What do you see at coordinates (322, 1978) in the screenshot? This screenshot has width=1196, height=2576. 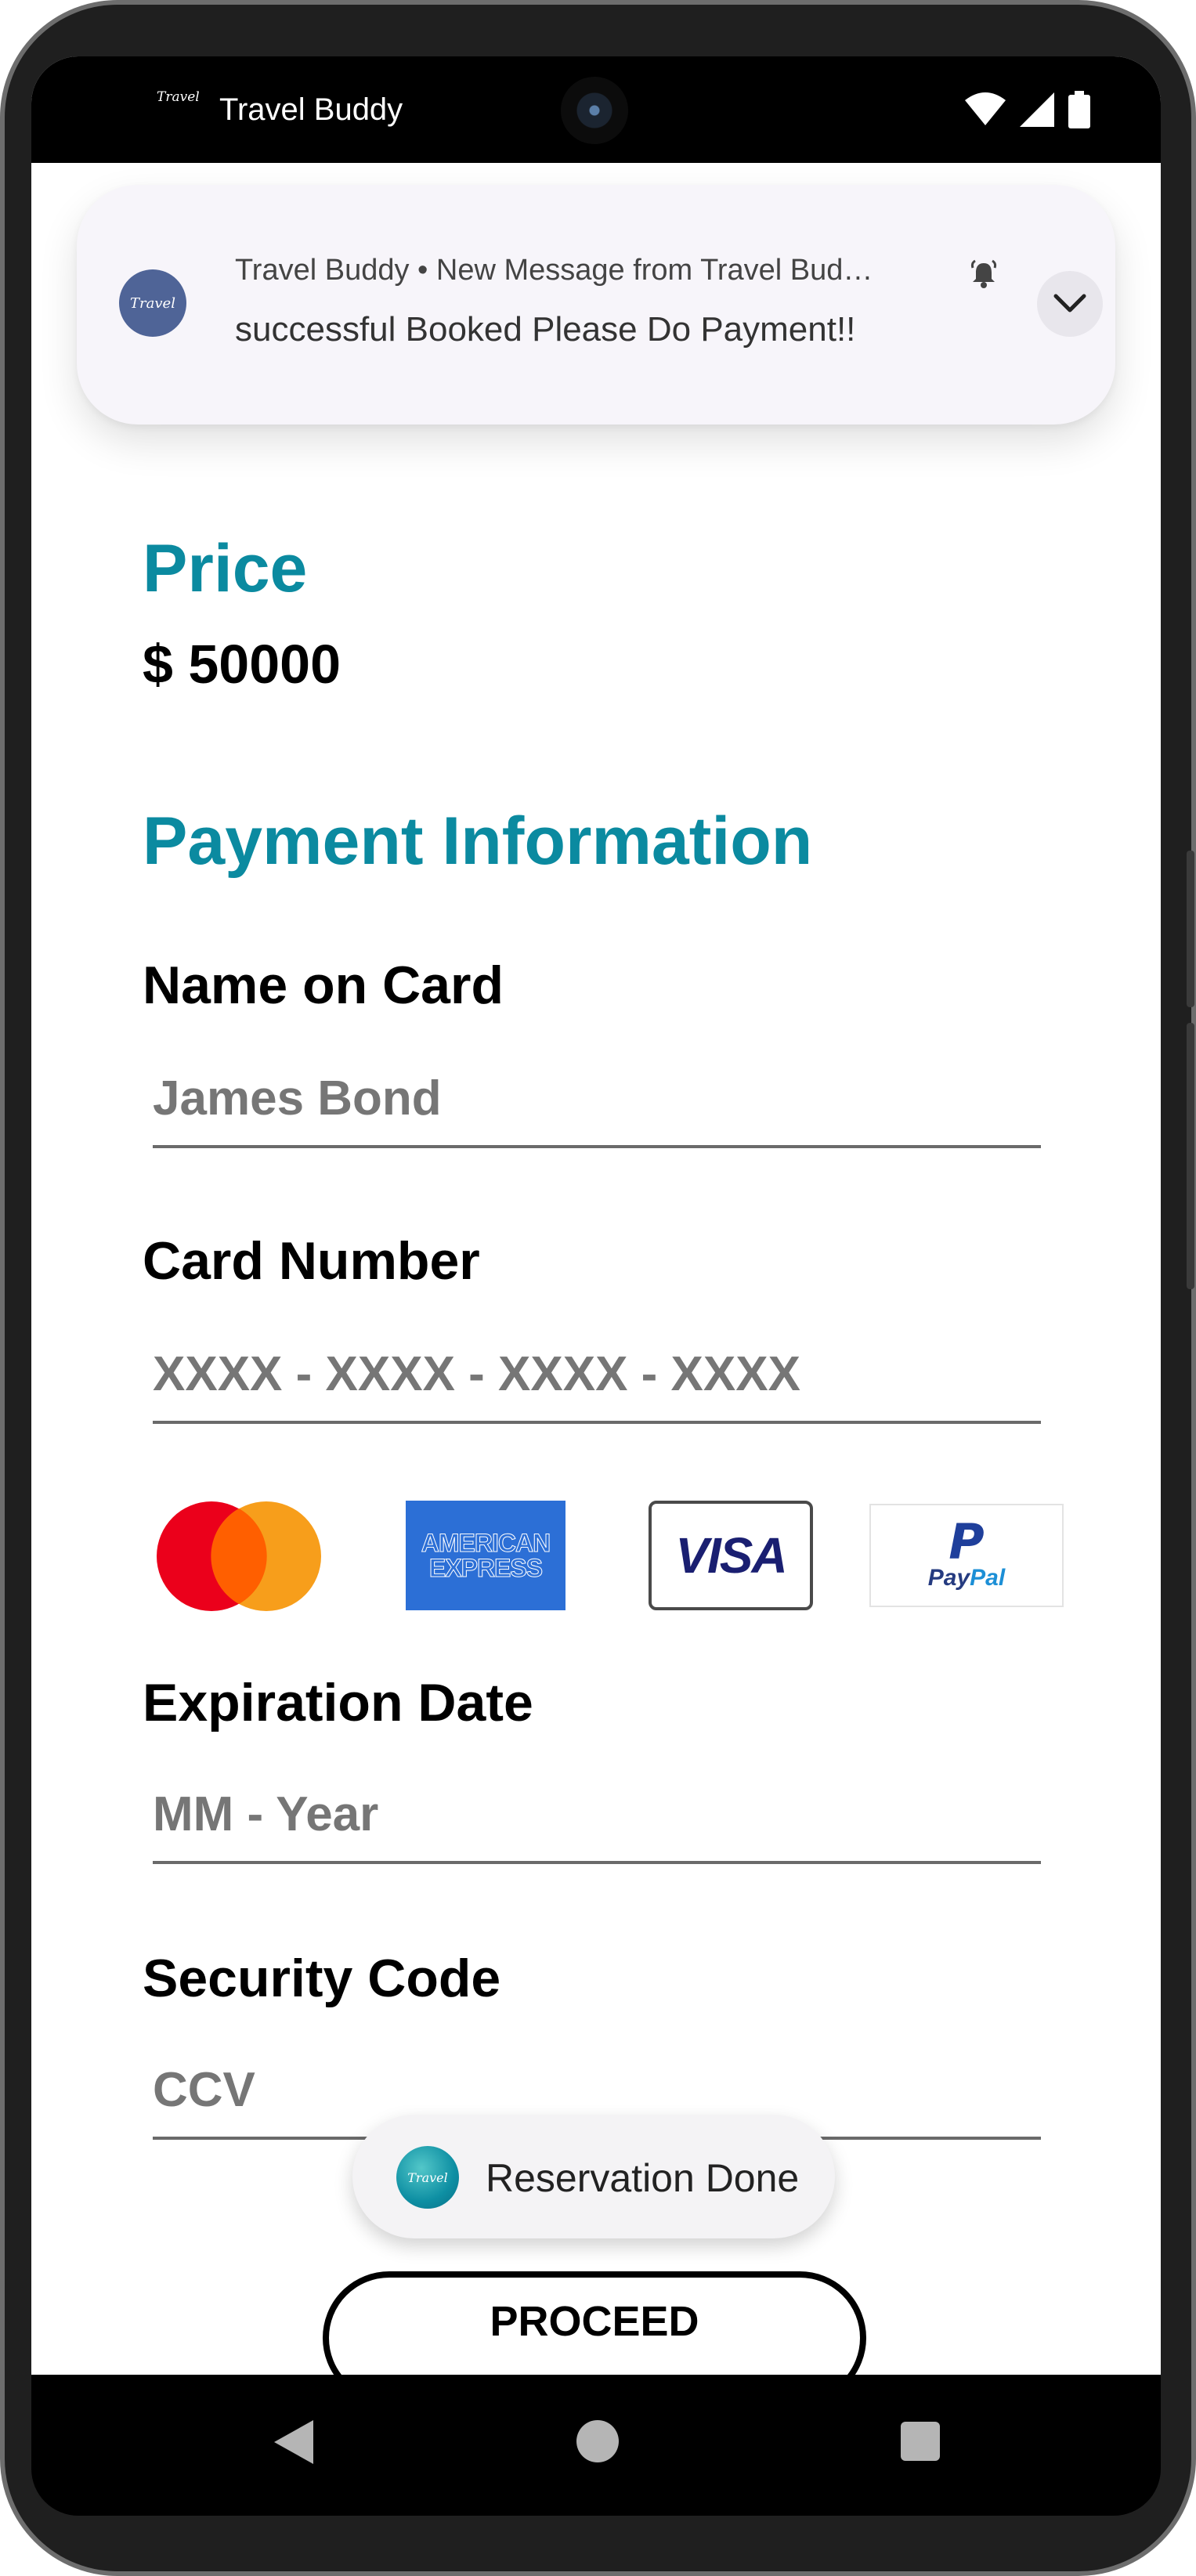 I see `security-code-label: Security Code` at bounding box center [322, 1978].